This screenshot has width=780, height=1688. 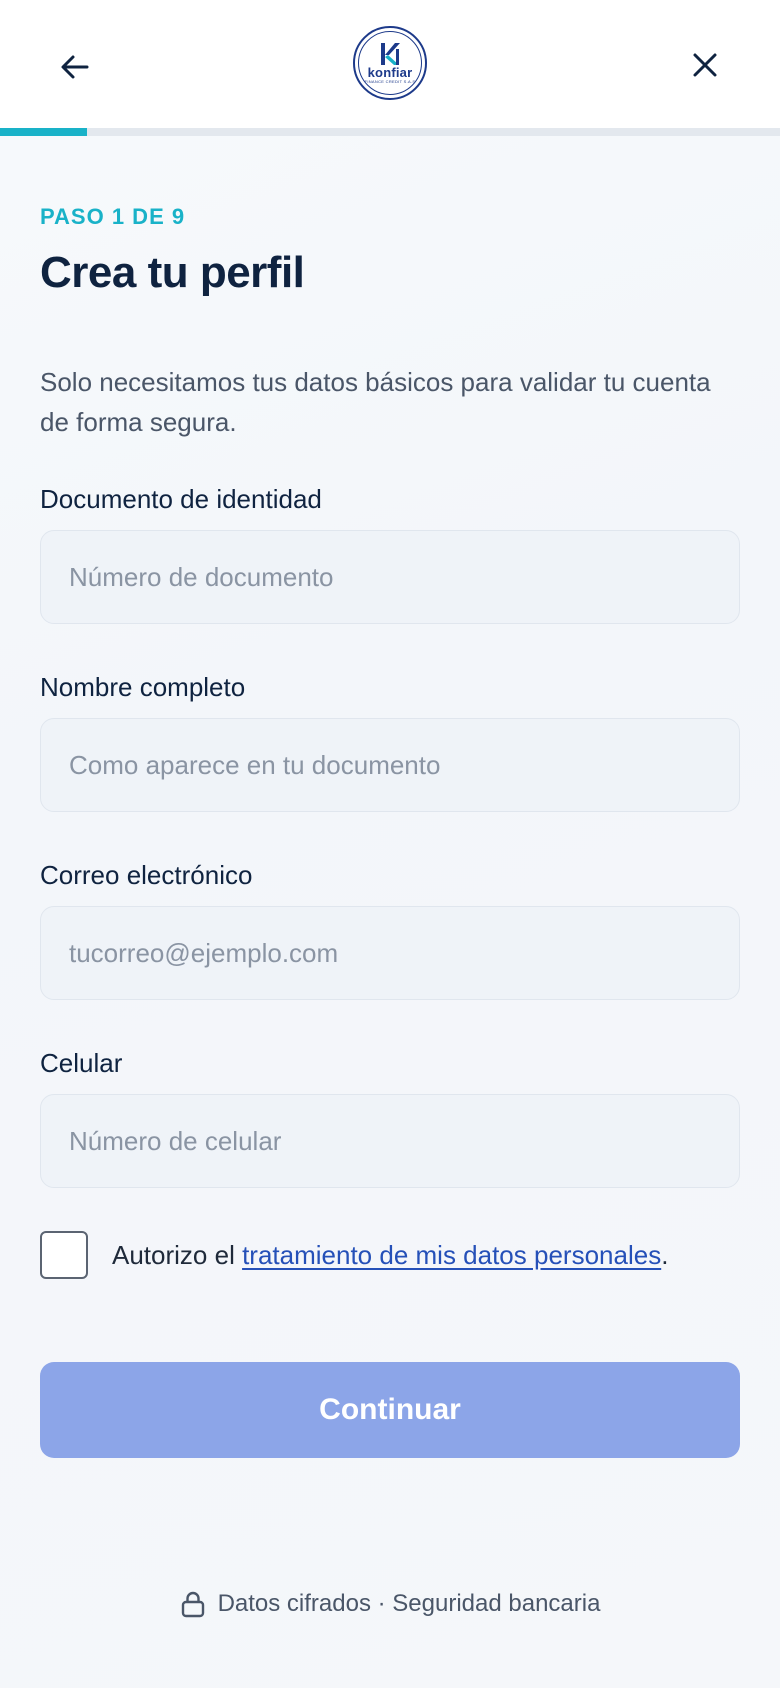 What do you see at coordinates (146, 875) in the screenshot?
I see `email-label: Correo electrónico` at bounding box center [146, 875].